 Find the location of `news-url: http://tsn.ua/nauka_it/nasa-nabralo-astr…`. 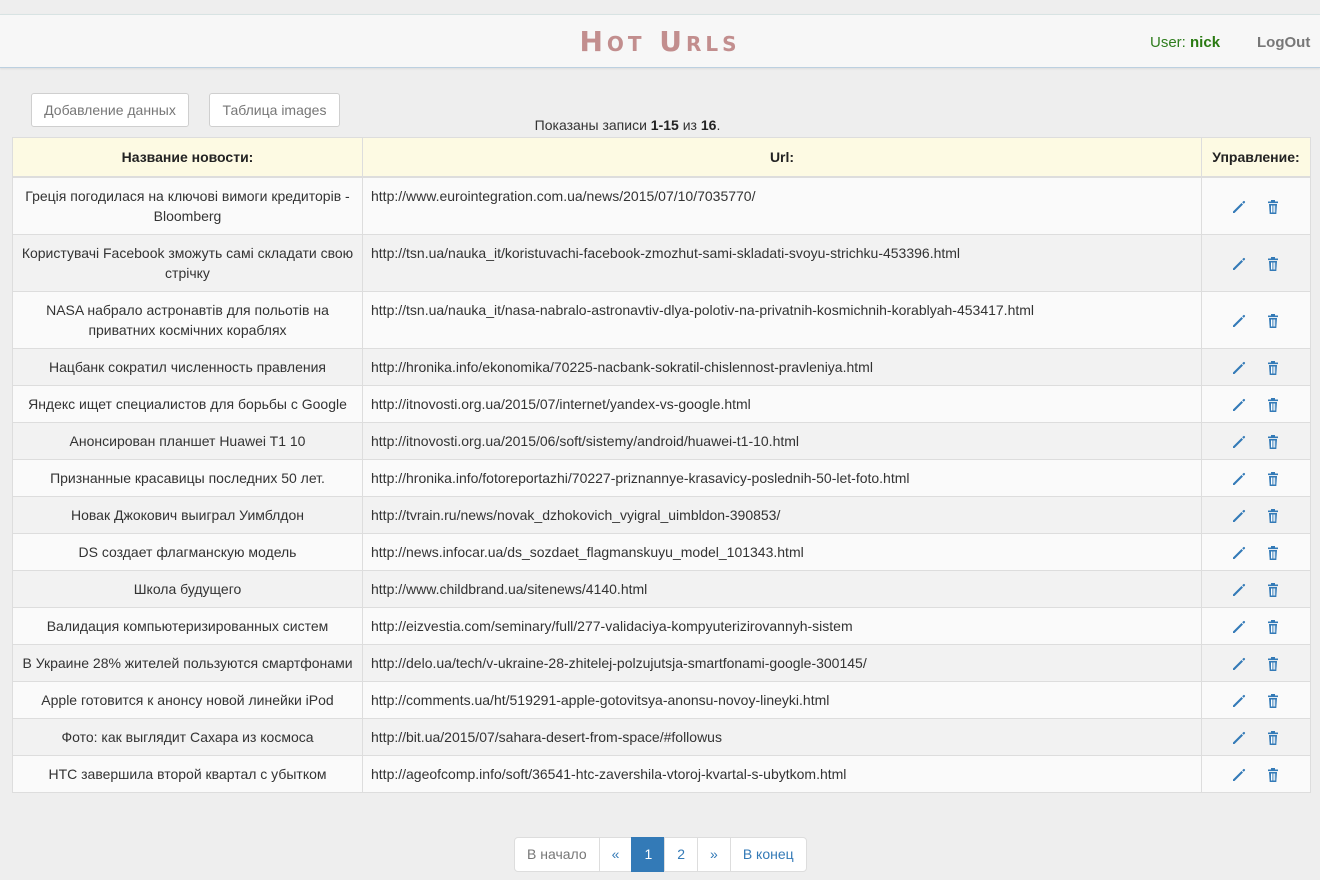

news-url: http://tsn.ua/nauka_it/nasa-nabralo-astr… is located at coordinates (782, 319).